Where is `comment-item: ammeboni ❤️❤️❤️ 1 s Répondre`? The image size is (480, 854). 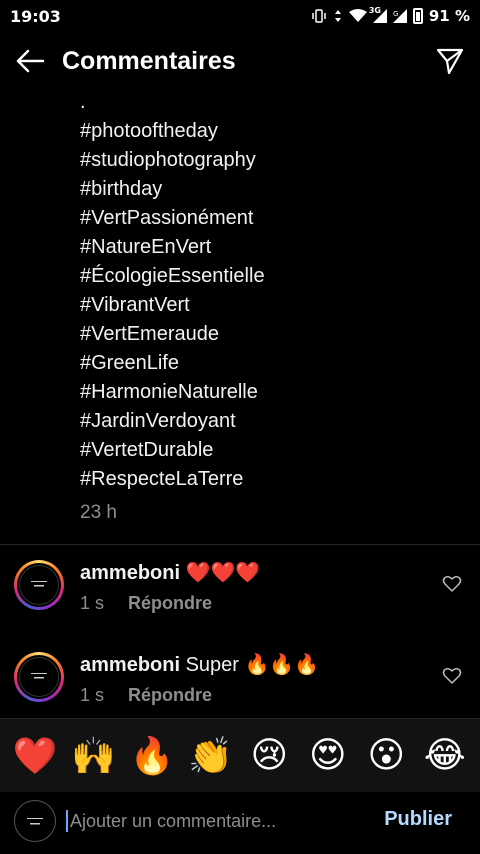
comment-item: ammeboni ❤️❤️❤️ 1 s Répondre is located at coordinates (240, 600).